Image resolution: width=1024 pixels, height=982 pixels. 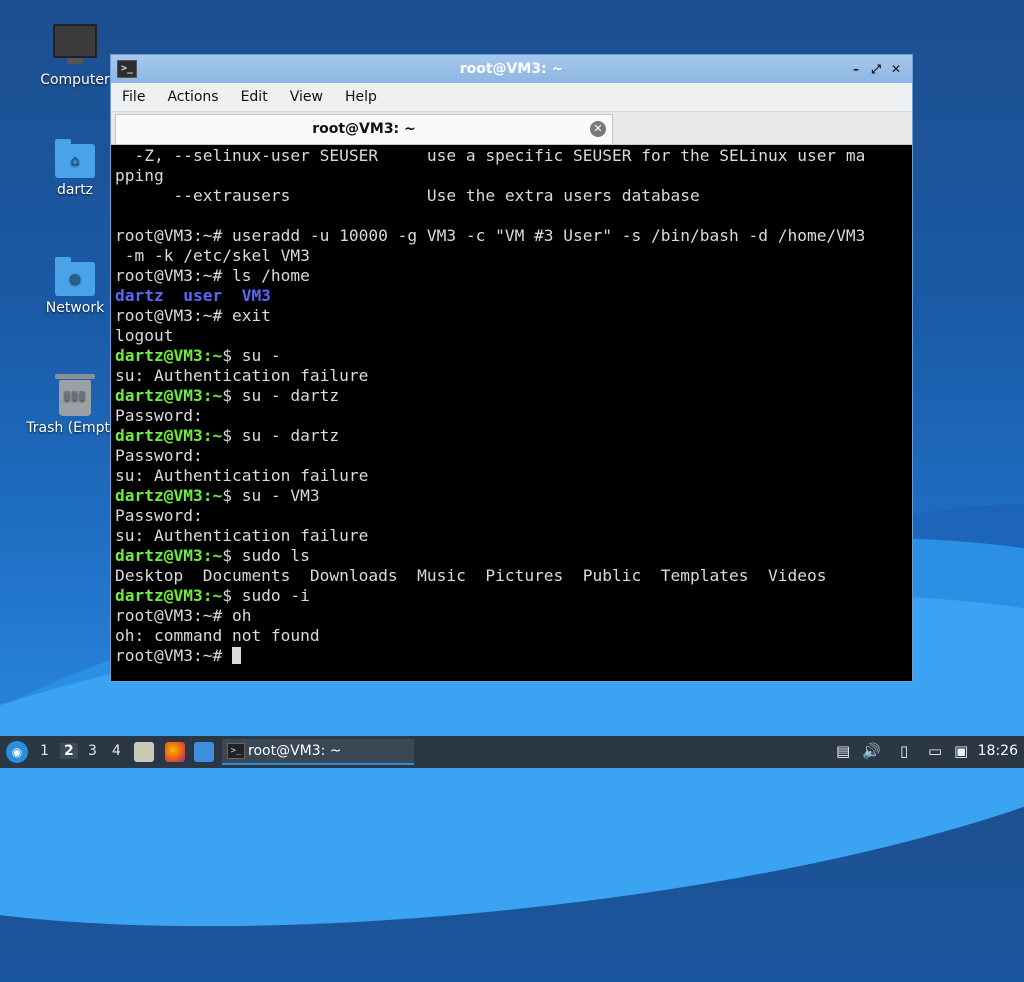 I want to click on tab-label: root@VM3: ~, so click(x=364, y=129).